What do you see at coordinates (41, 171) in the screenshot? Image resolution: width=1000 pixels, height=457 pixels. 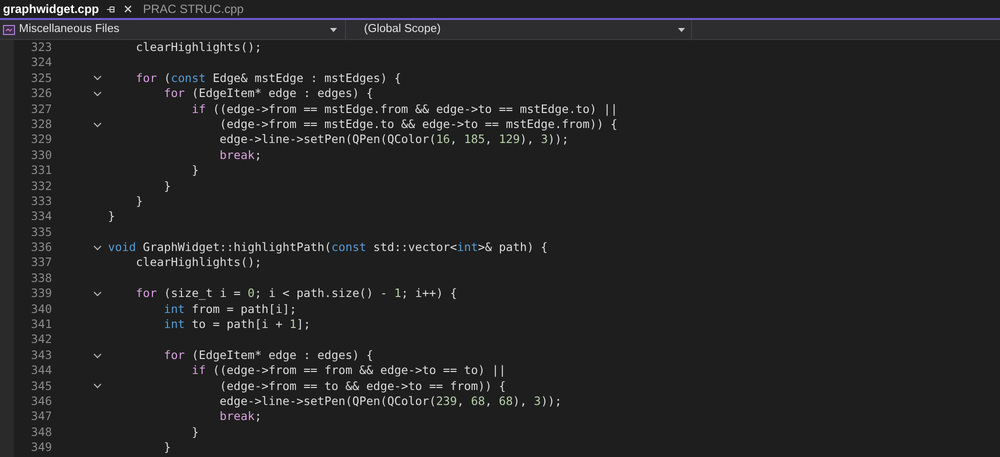 I see `line-number: 331` at bounding box center [41, 171].